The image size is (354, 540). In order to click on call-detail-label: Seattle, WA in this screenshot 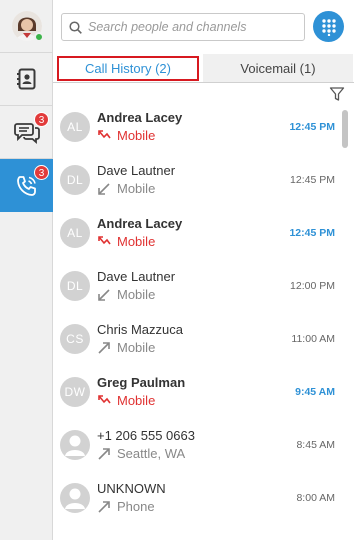, I will do `click(151, 453)`.